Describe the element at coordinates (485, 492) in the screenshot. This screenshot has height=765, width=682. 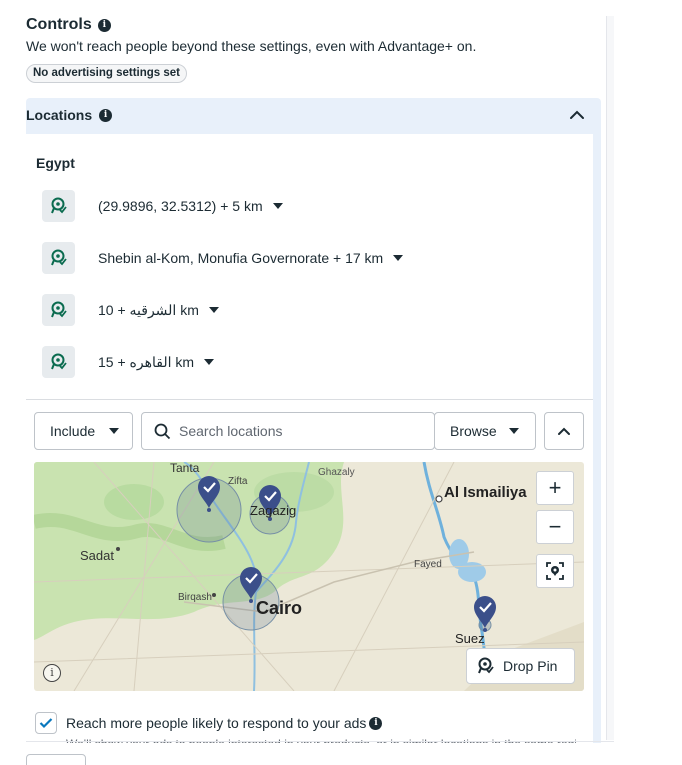
I see `map-label-ismailiya: Al Ismailiya` at that location.